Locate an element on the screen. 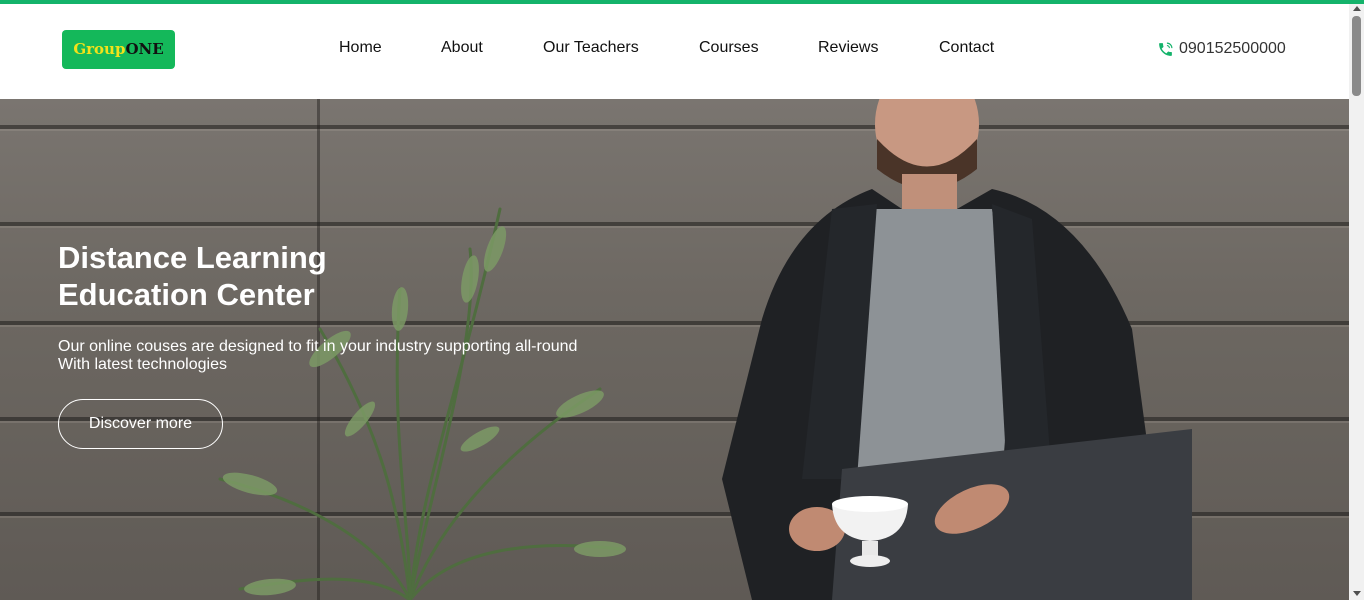  scroll-down-icon is located at coordinates (1357, 593).